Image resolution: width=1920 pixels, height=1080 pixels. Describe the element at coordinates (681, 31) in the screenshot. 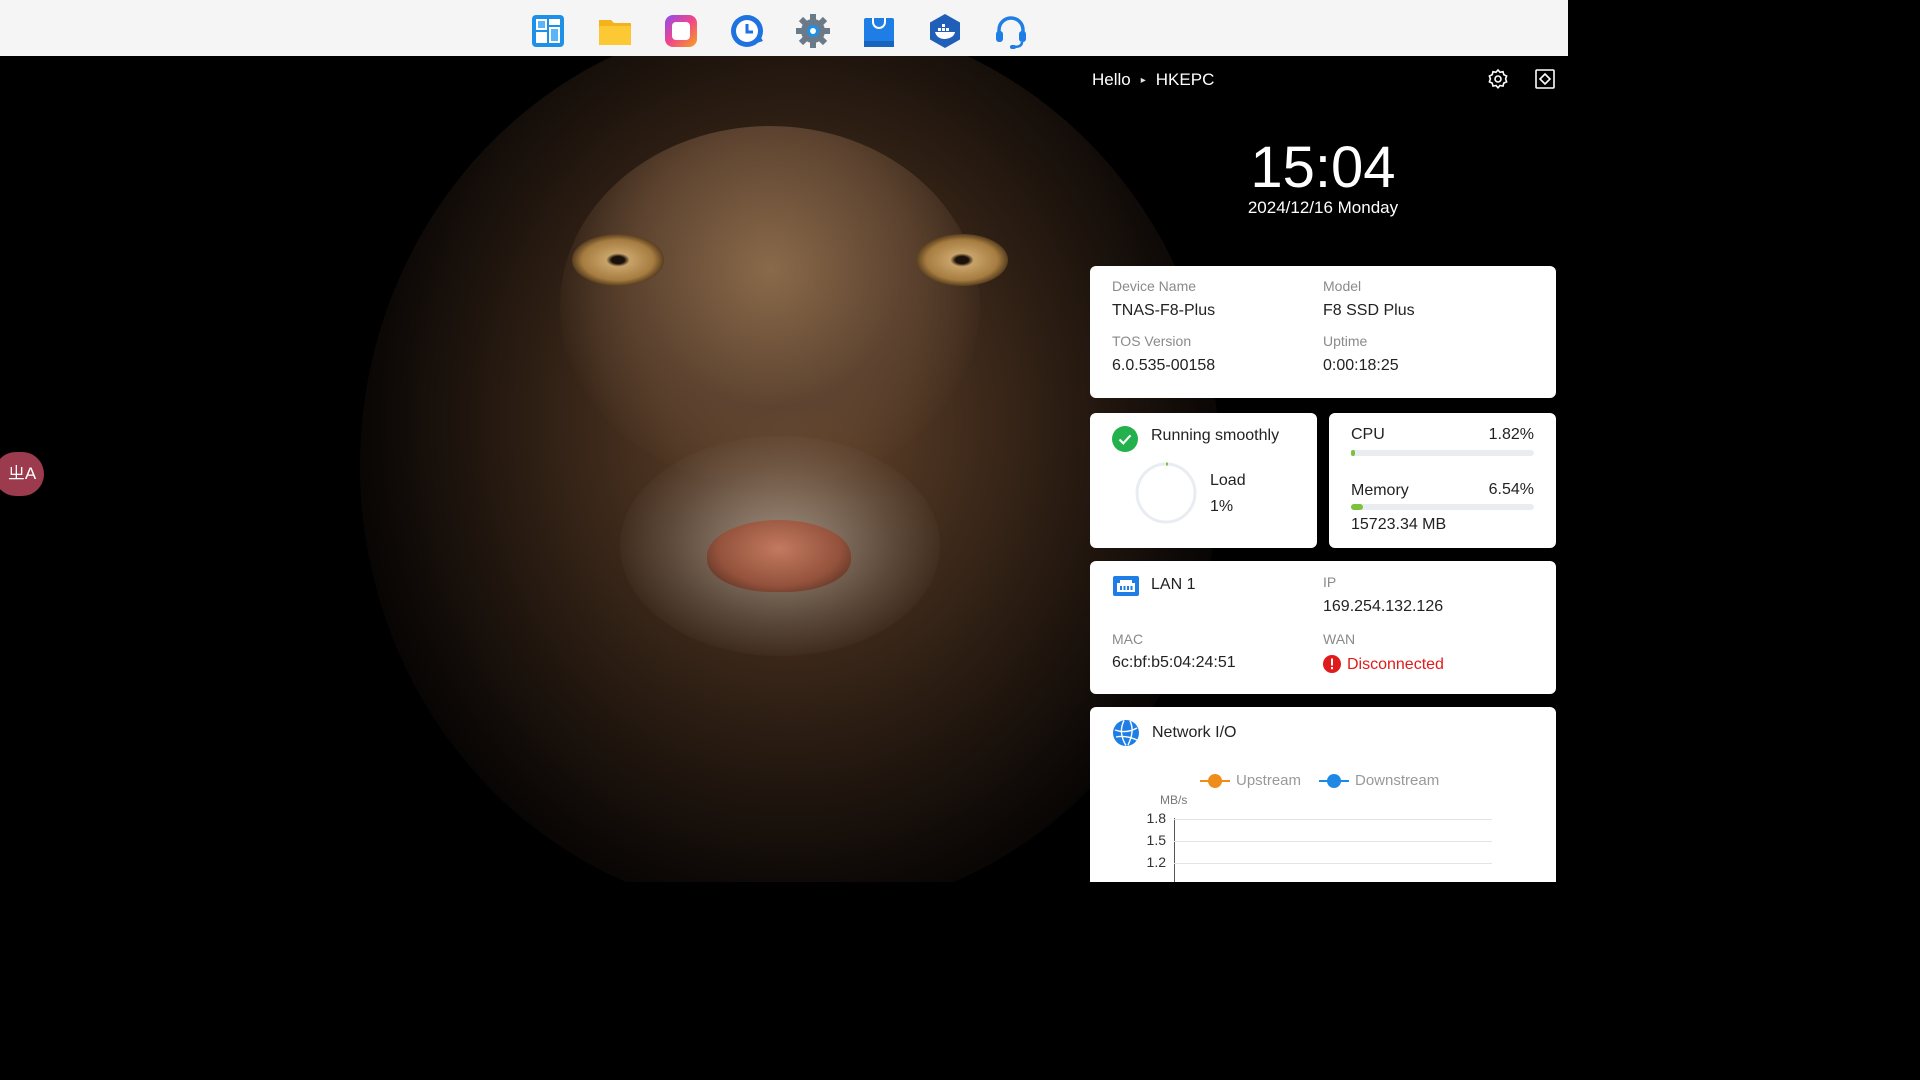

I see `photos-app-icon` at that location.